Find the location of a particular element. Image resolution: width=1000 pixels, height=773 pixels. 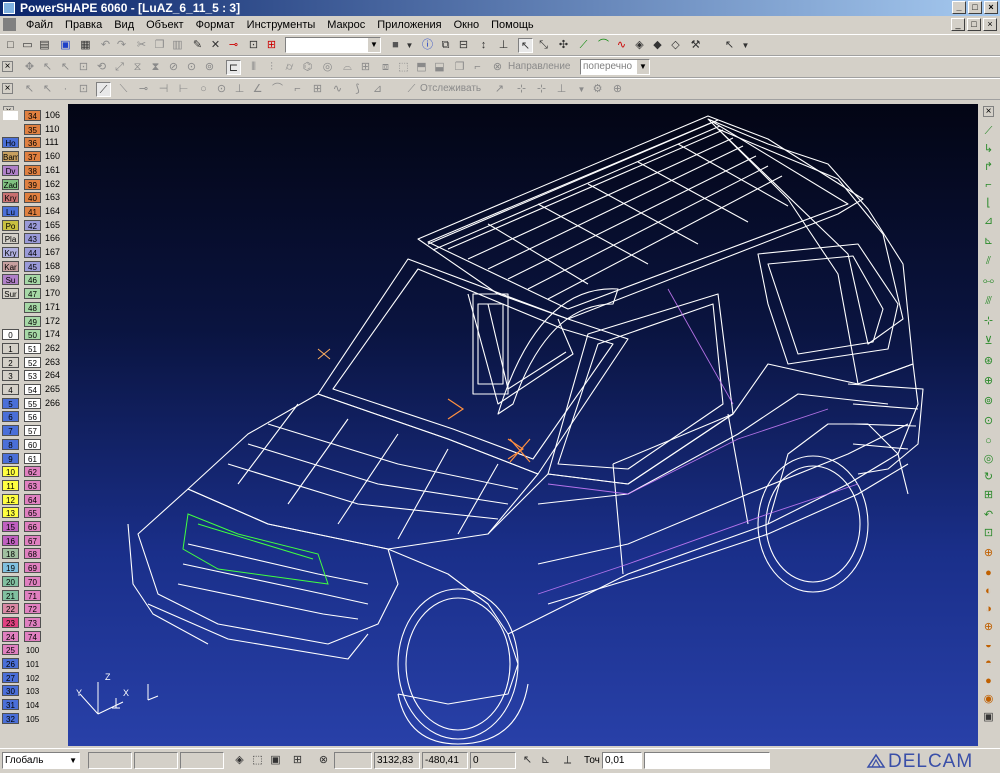

level-right-number: 110 is located at coordinates (52, 129).